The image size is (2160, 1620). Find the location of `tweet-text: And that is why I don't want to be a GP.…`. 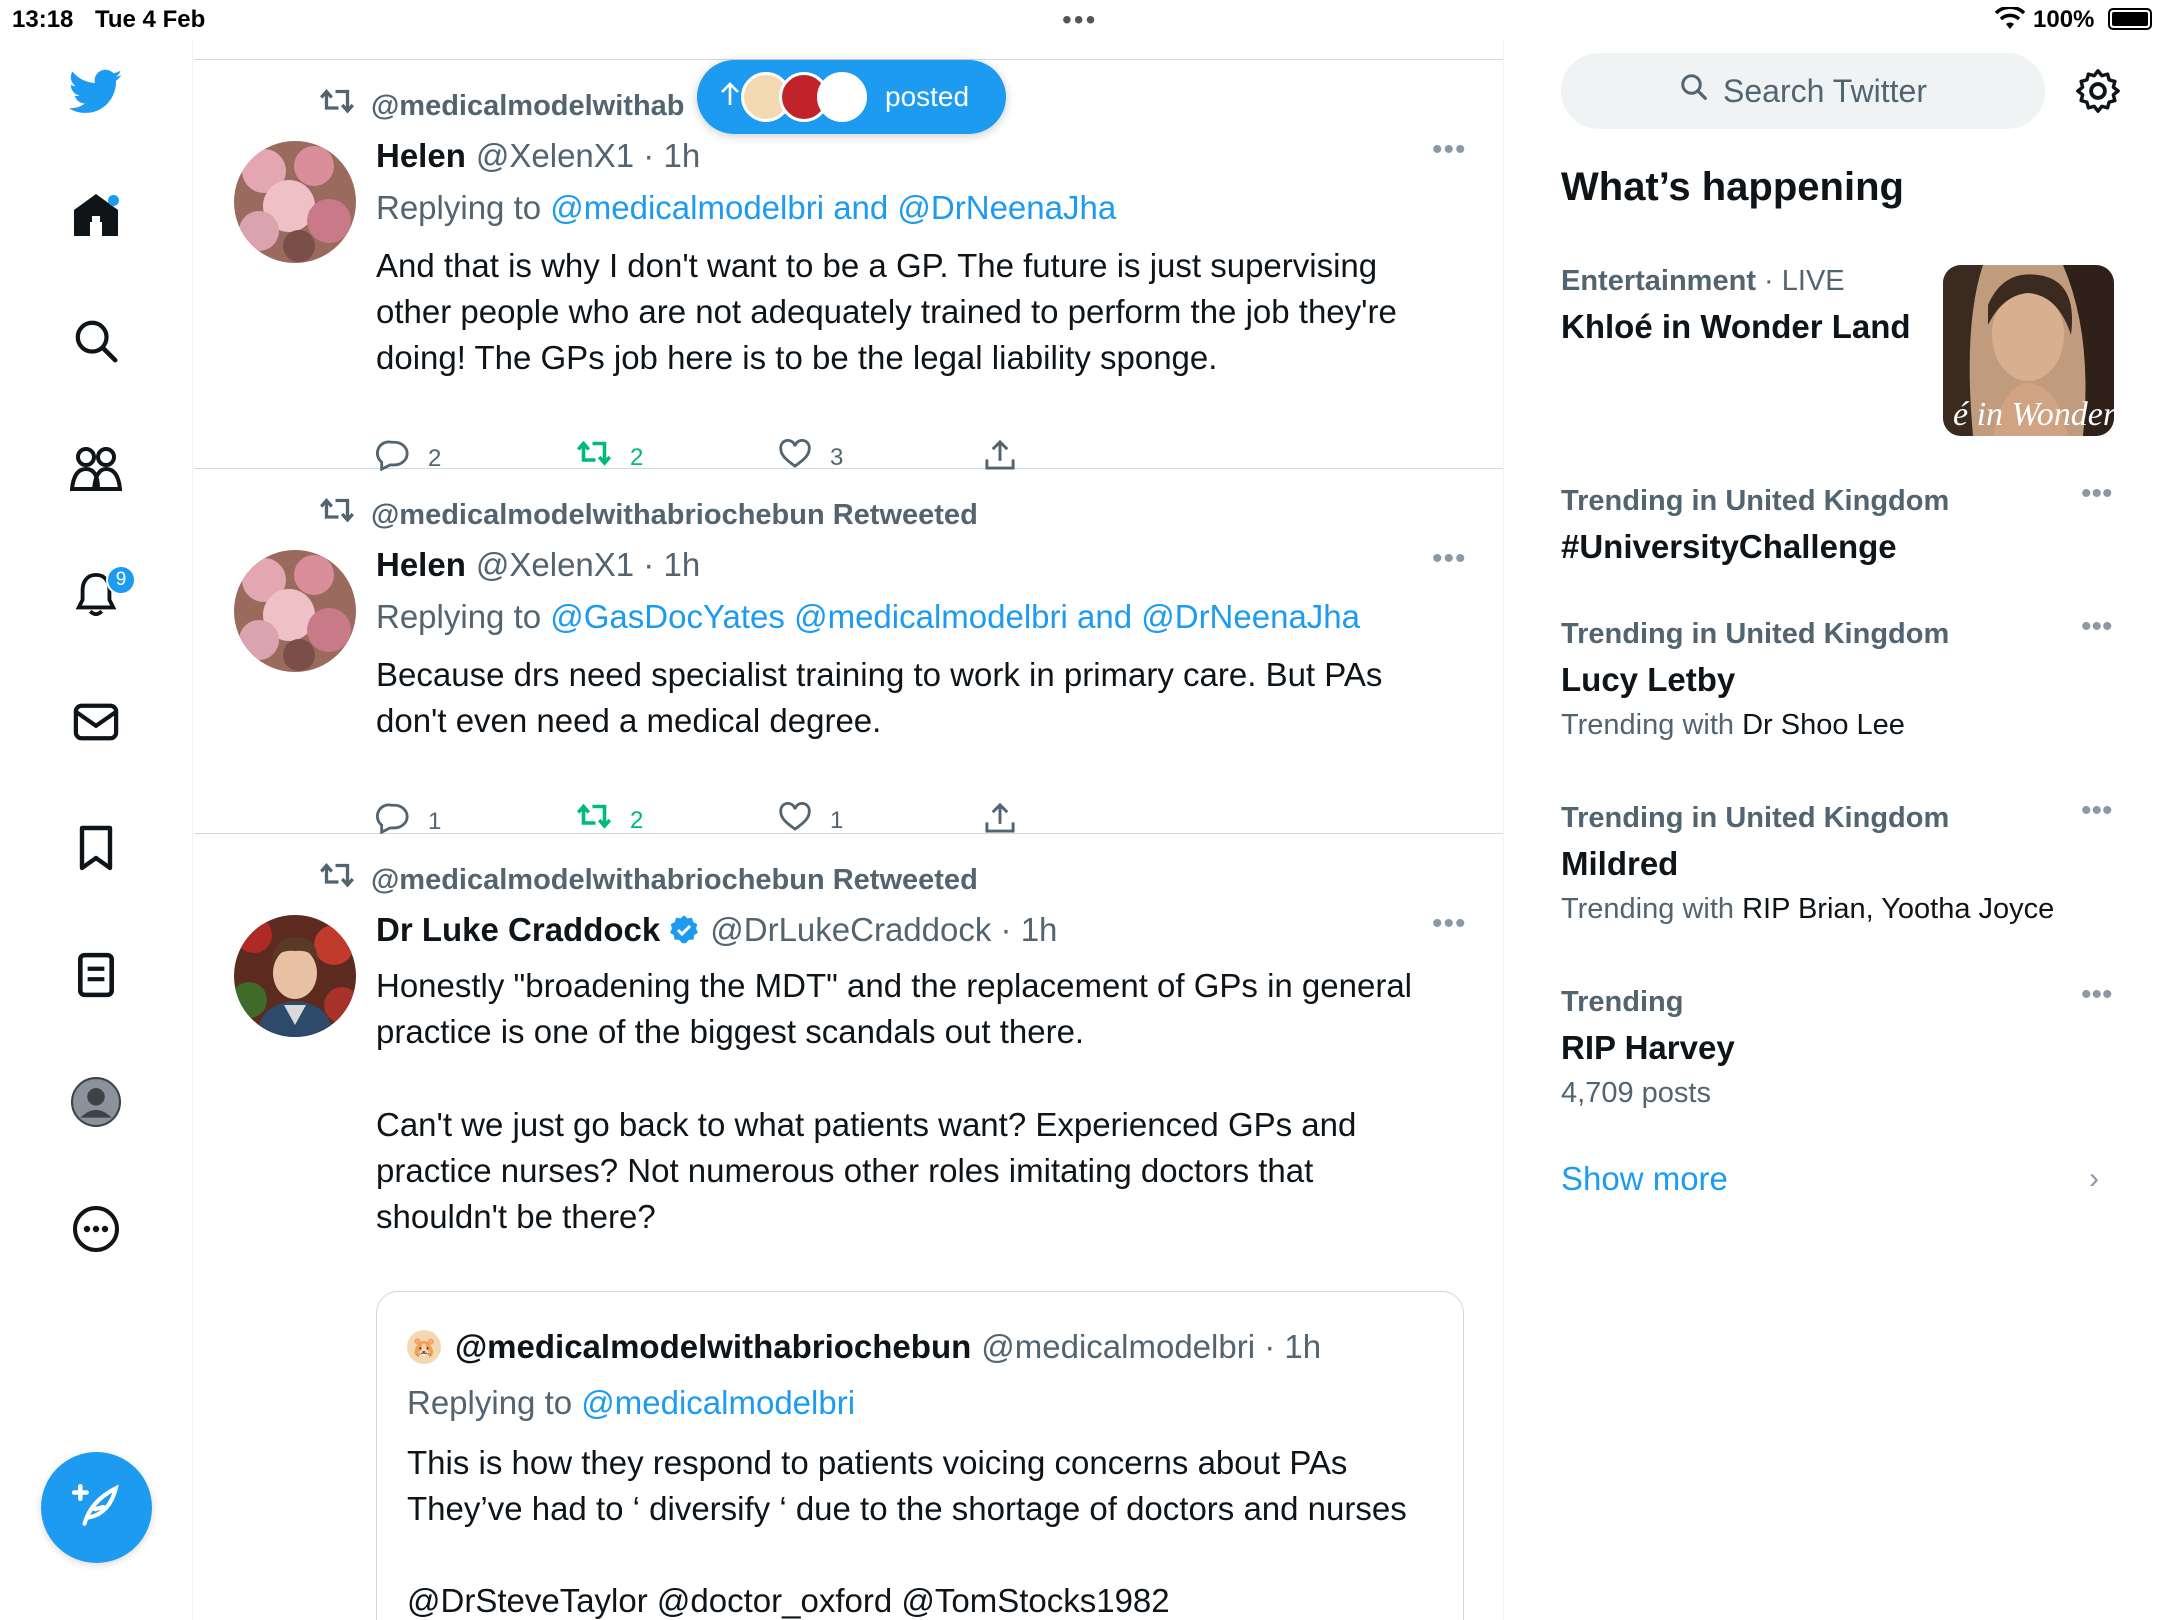

tweet-text: And that is why I don't want to be a GP.… is located at coordinates (886, 311).